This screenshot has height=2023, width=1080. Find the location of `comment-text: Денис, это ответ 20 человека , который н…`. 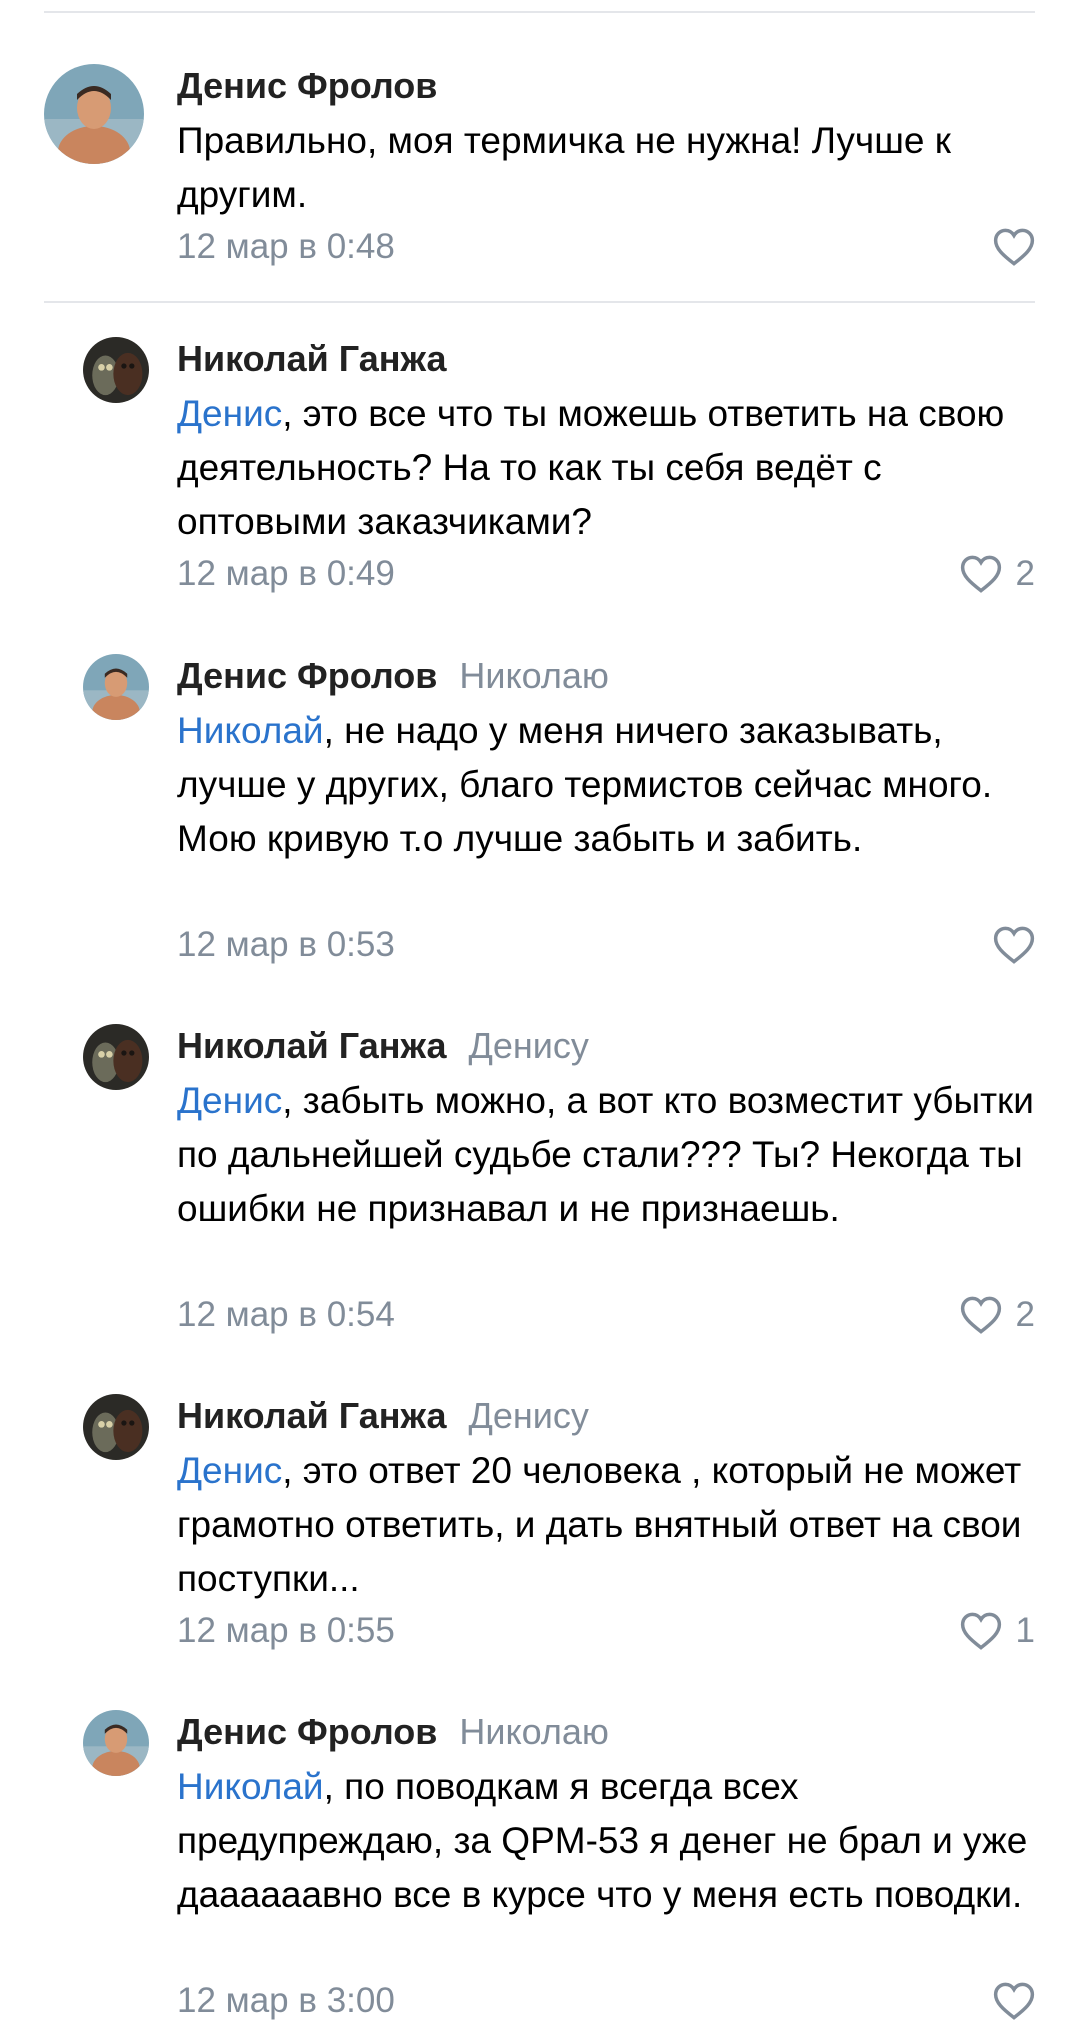

comment-text: Денис, это ответ 20 человека , который н… is located at coordinates (607, 1525).